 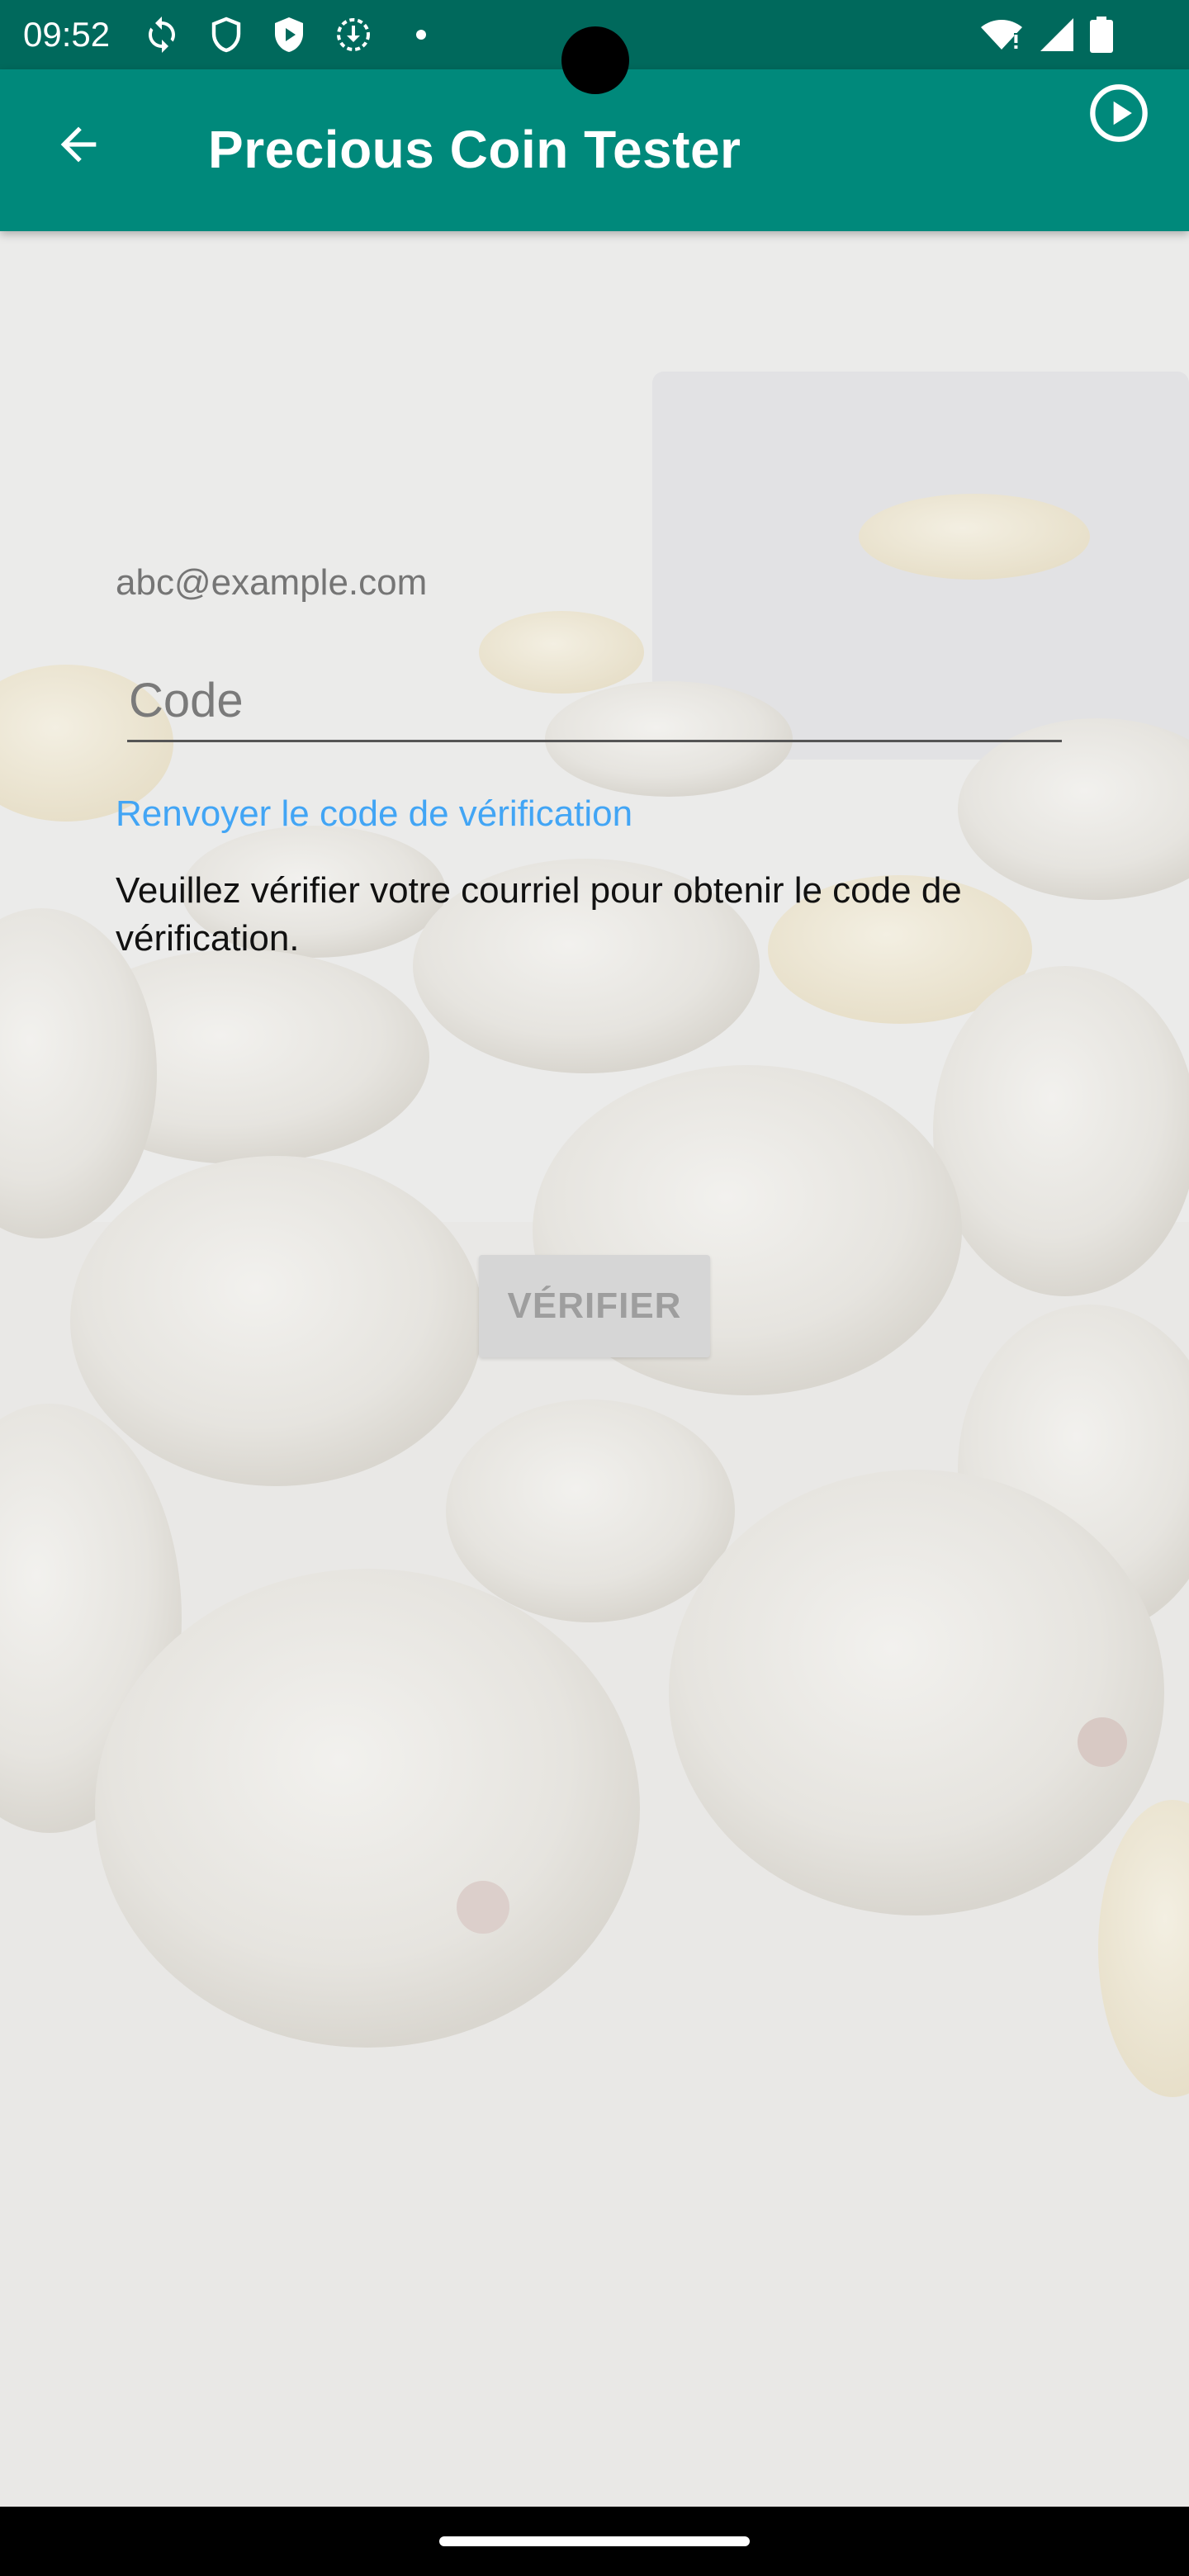 I want to click on home-gesture-handle, so click(x=594, y=2541).